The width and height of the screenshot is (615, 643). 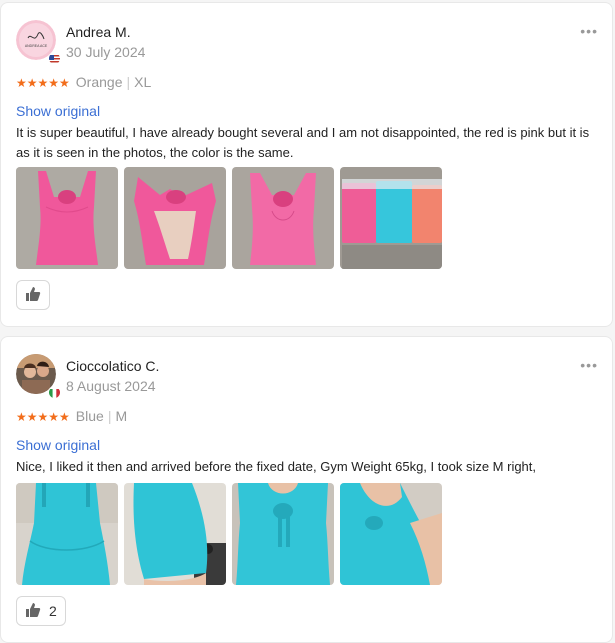 I want to click on reviewer-name: Andrea M., so click(x=98, y=32).